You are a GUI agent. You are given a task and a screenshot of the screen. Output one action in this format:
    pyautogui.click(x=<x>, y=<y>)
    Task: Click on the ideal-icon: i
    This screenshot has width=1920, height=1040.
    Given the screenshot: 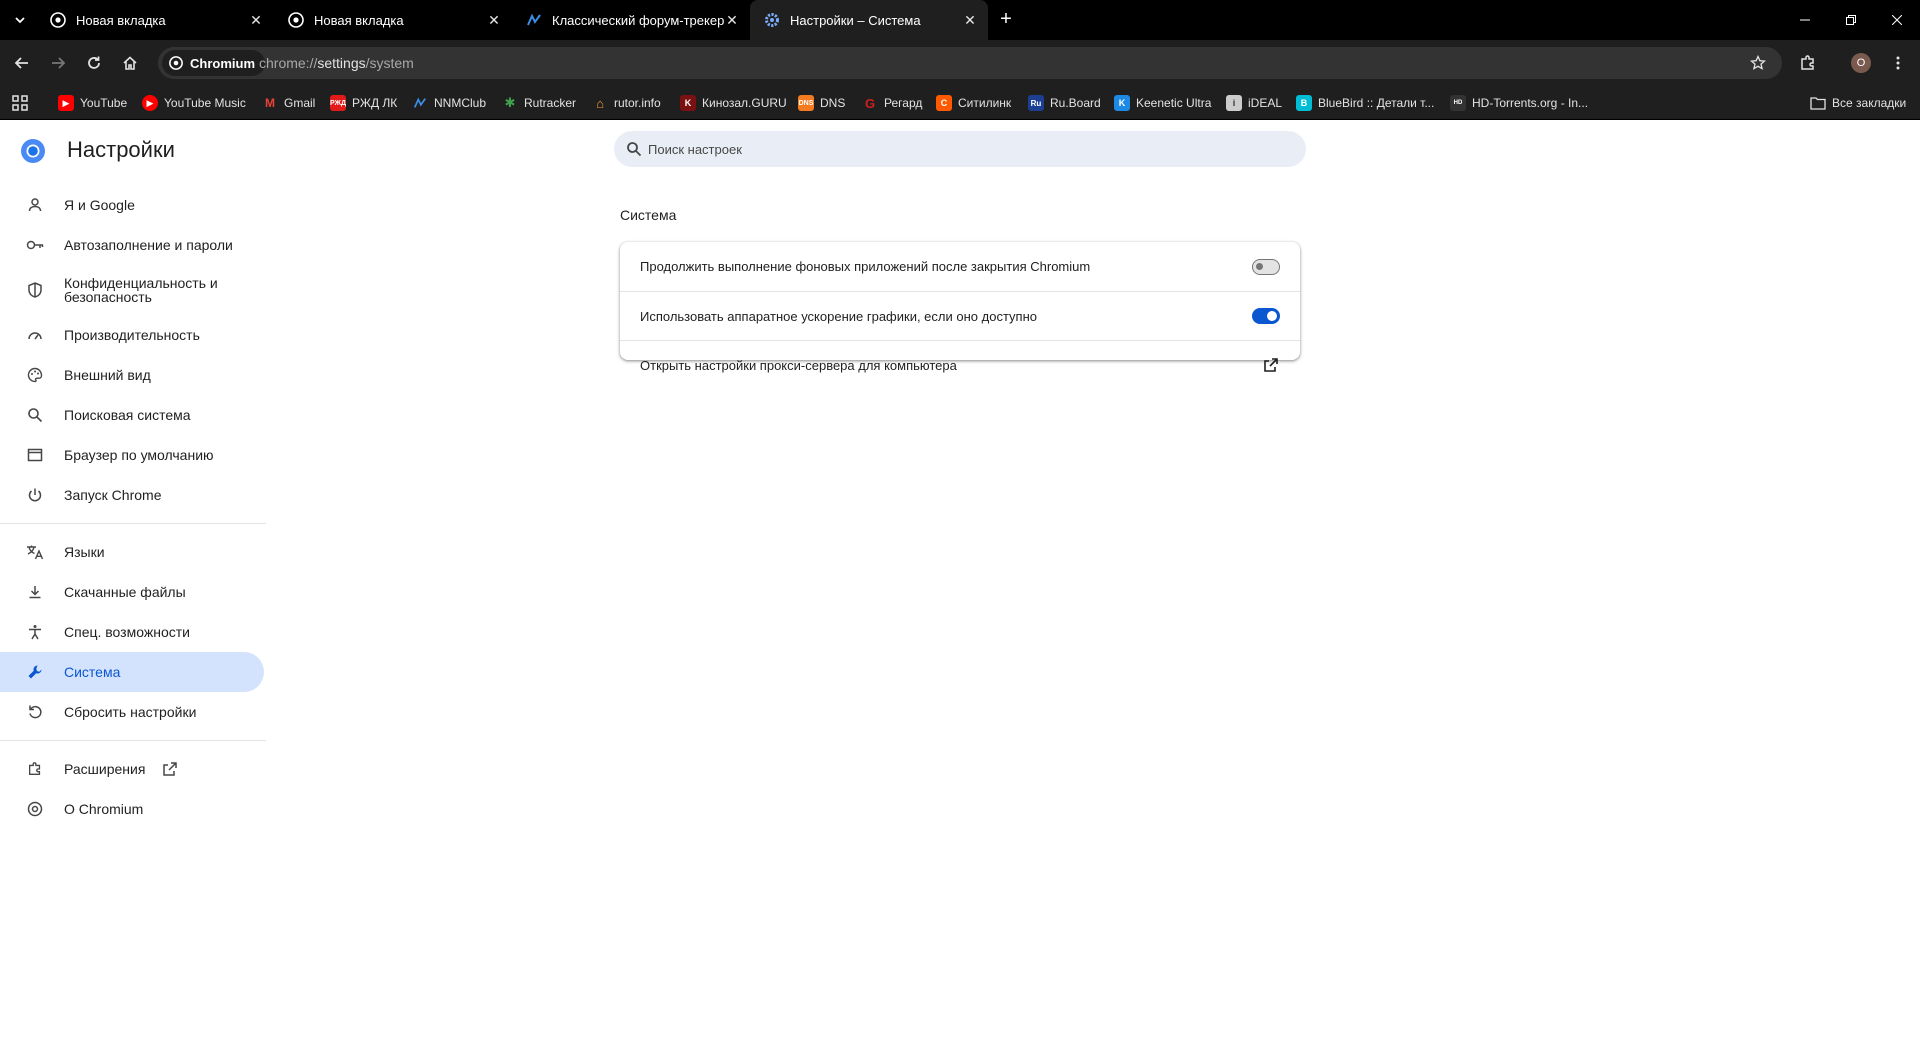 What is the action you would take?
    pyautogui.click(x=1234, y=103)
    